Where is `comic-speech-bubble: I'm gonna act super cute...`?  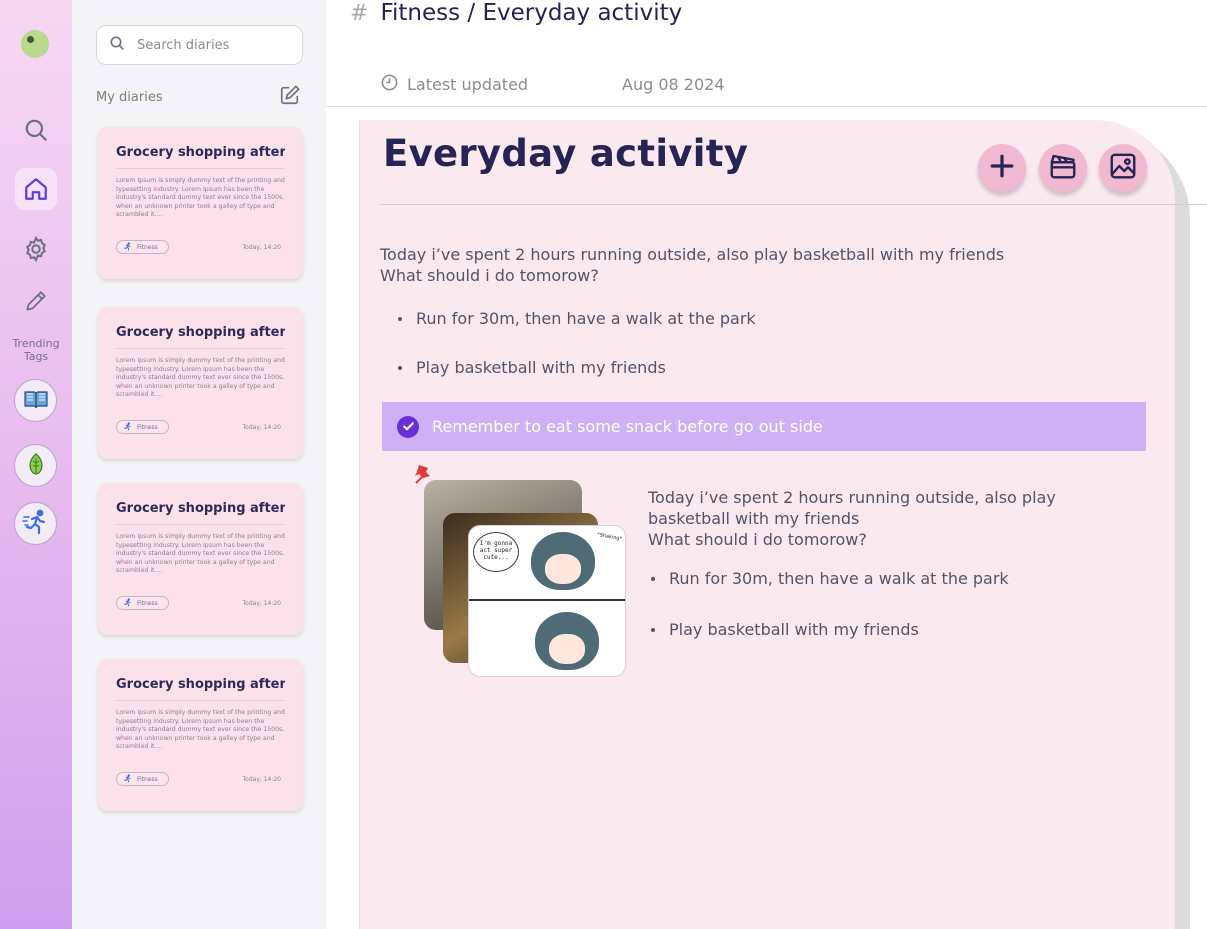 comic-speech-bubble: I'm gonna act super cute... is located at coordinates (496, 552).